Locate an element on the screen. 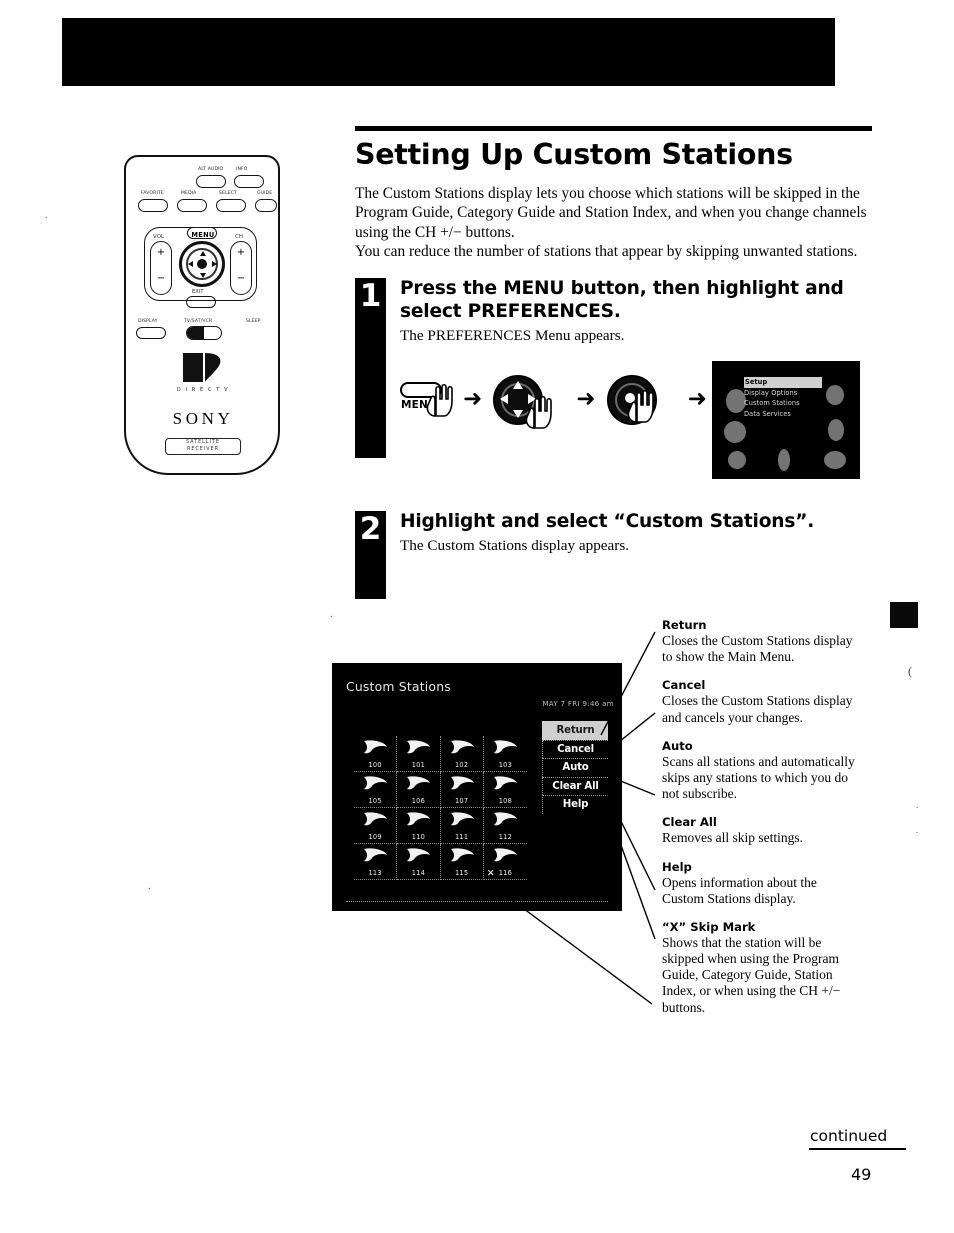 This screenshot has width=954, height=1233. remote-dpad-center-select is located at coordinates (202, 264).